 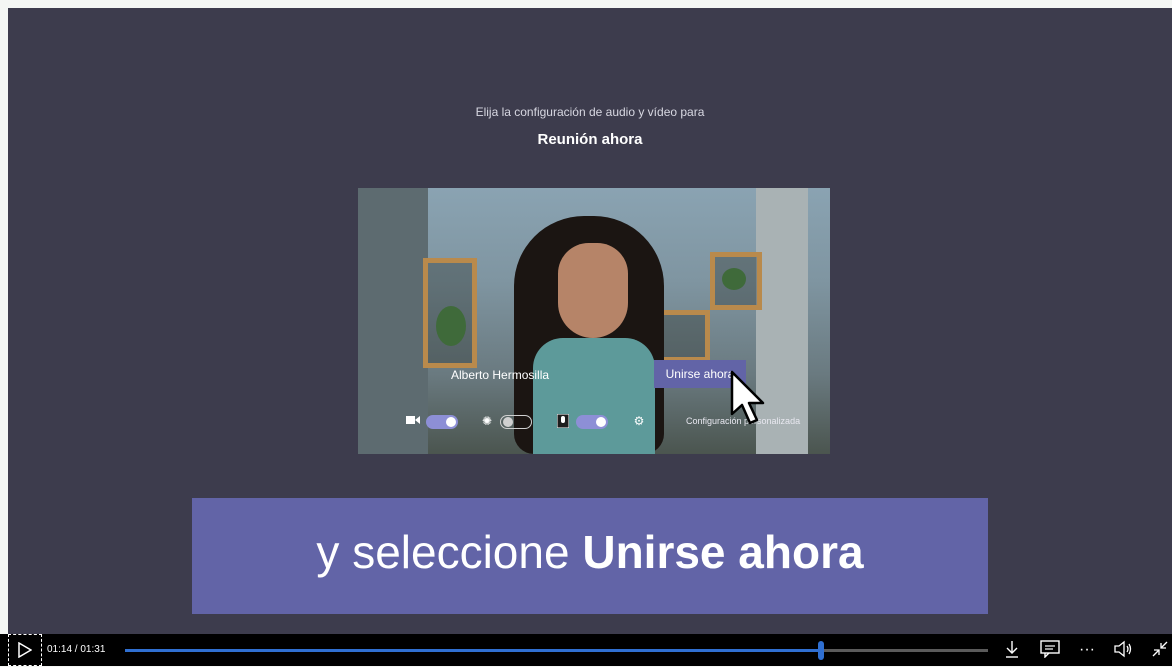 I want to click on background-blur-icon: ✺, so click(x=487, y=421).